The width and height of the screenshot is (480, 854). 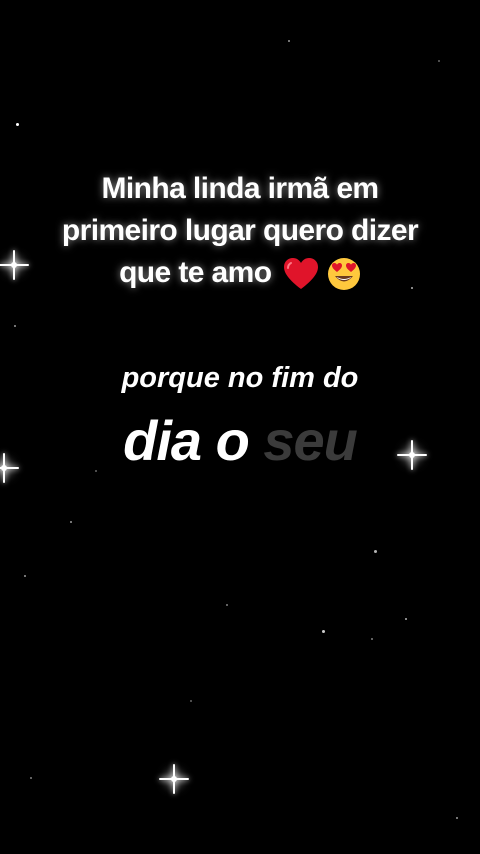 What do you see at coordinates (174, 779) in the screenshot?
I see `sparkle-star` at bounding box center [174, 779].